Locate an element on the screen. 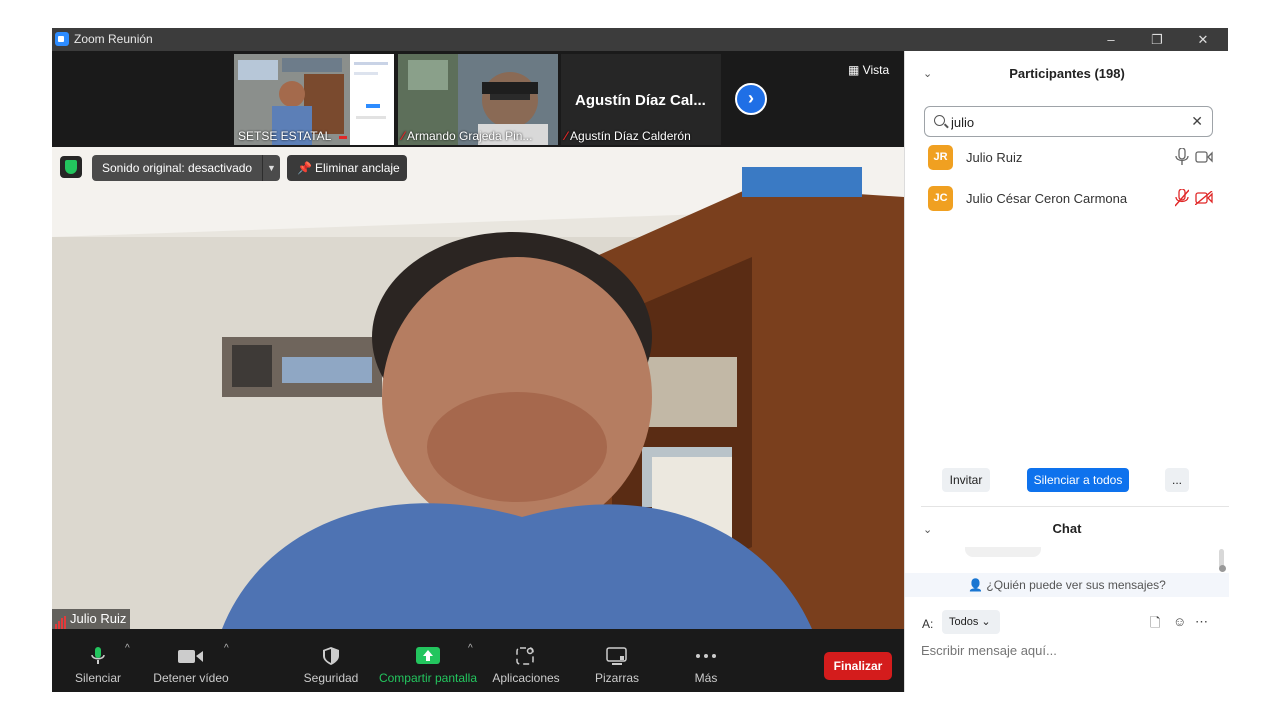  view-button: ▦ Vista is located at coordinates (868, 70).